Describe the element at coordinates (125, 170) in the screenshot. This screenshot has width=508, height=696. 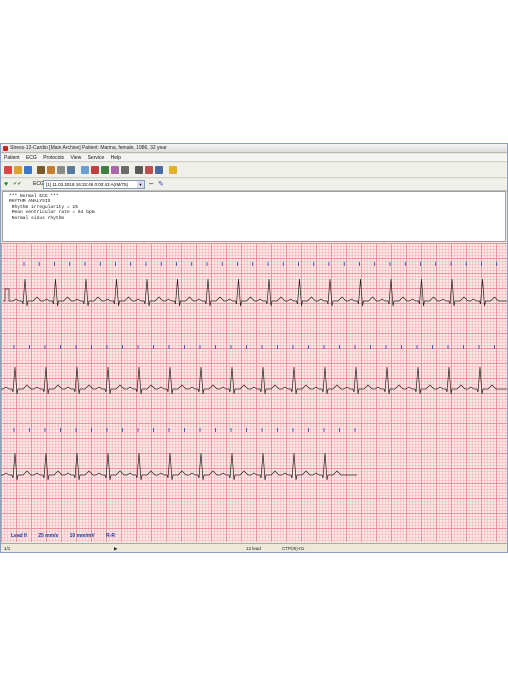
I see `settings-icon` at that location.